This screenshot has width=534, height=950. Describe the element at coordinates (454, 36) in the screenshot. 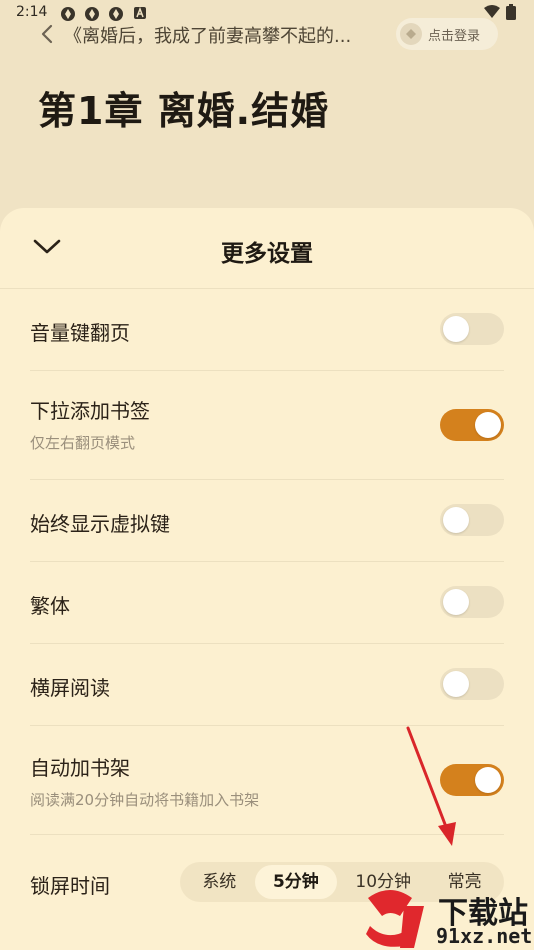

I see `login-label: 点击登录` at that location.